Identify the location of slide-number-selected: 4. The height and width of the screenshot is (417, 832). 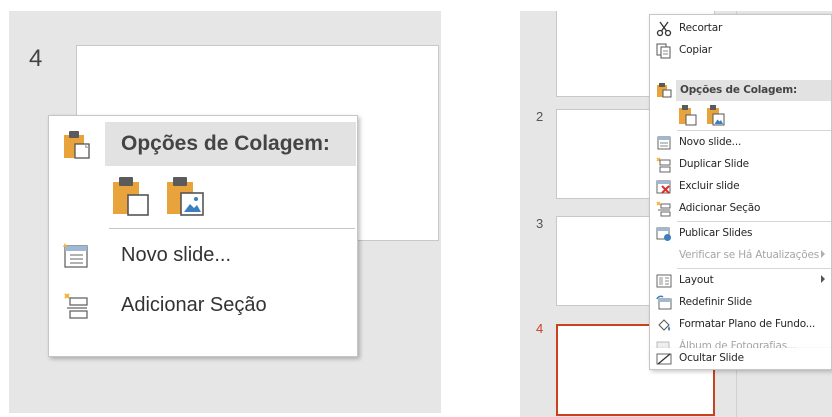
(540, 328).